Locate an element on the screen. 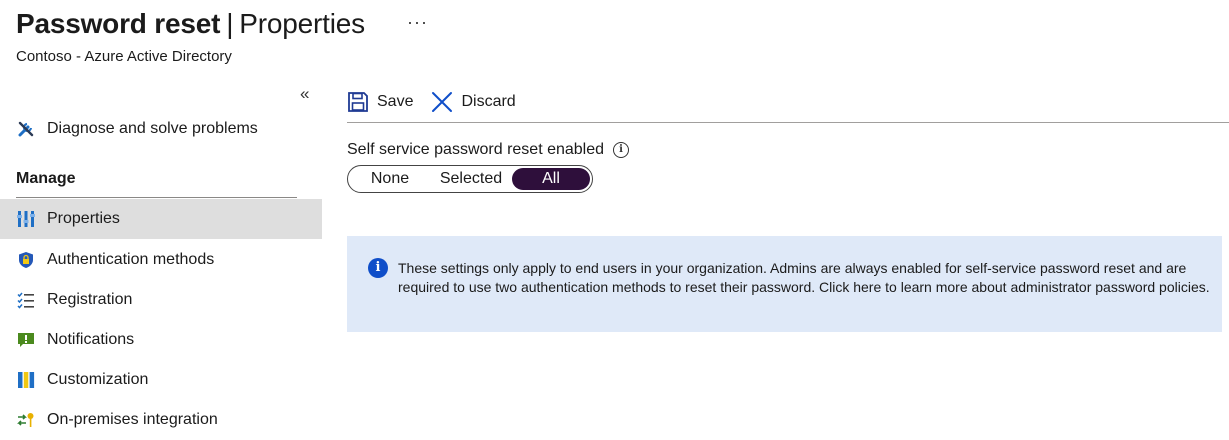 This screenshot has width=1229, height=440. toolbar-divider is located at coordinates (788, 122).